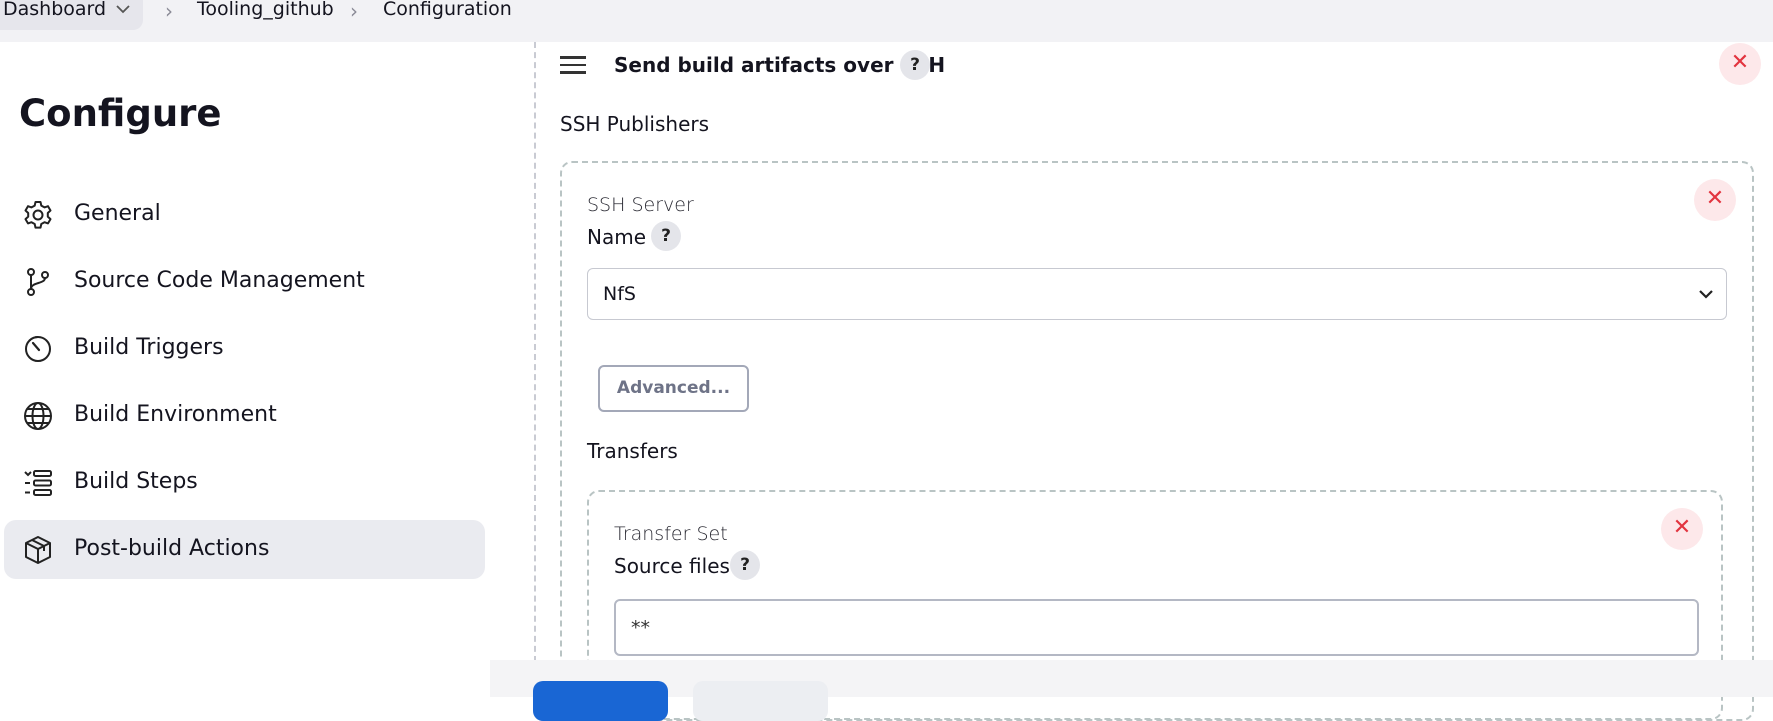 Image resolution: width=1773 pixels, height=721 pixels. Describe the element at coordinates (1131, 678) in the screenshot. I see `bottom-action-bar` at that location.